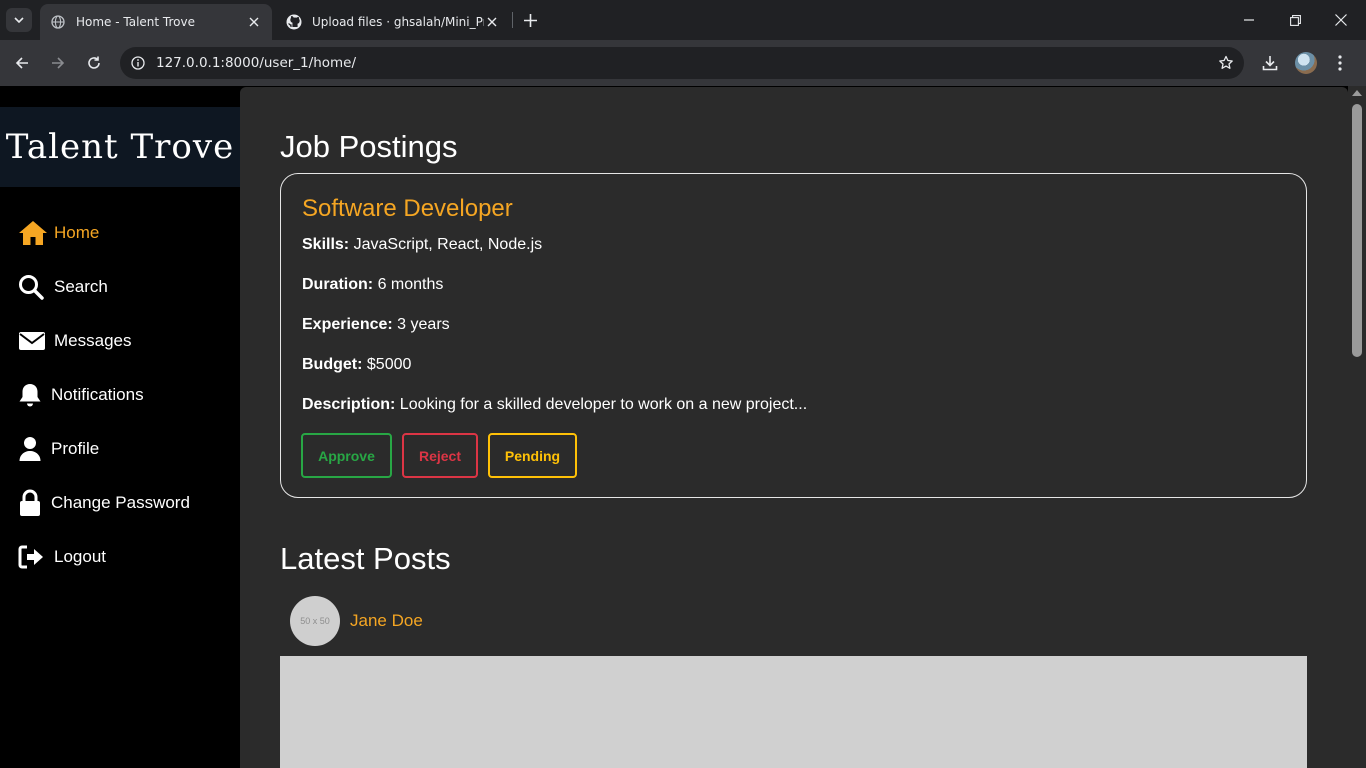 This screenshot has height=768, width=1366. Describe the element at coordinates (294, 22) in the screenshot. I see `github-icon` at that location.